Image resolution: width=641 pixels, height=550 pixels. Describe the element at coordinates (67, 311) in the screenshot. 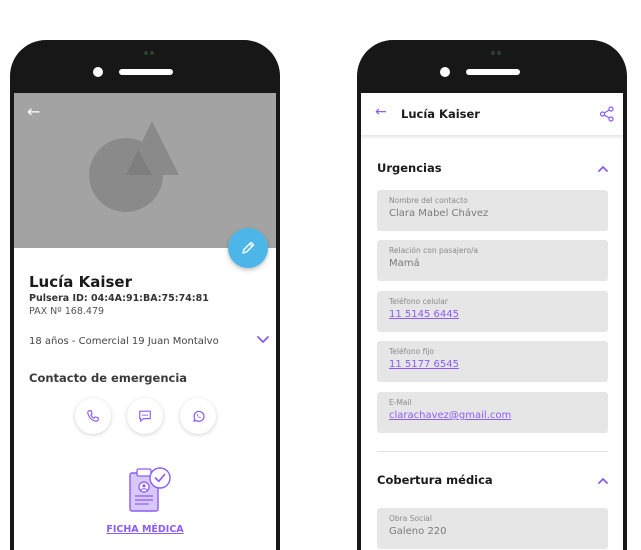

I see `pax-number: PAX Nº 168.479` at that location.